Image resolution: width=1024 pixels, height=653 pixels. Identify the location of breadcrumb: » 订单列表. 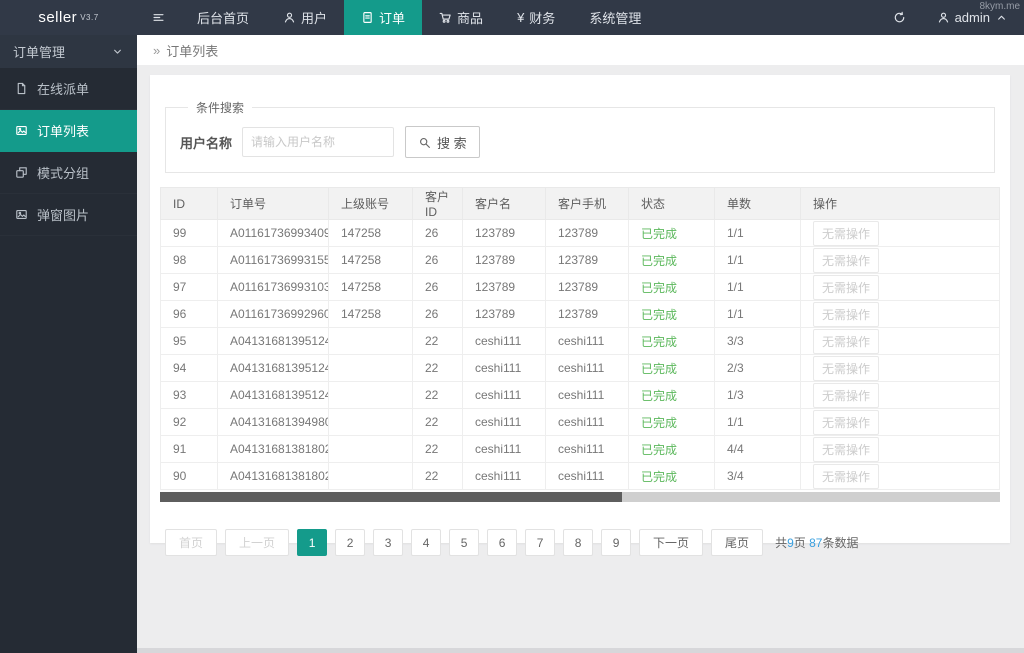
(580, 50).